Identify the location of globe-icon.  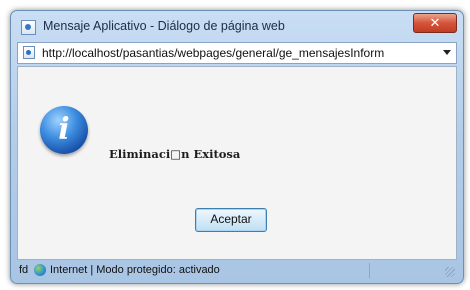
(40, 270).